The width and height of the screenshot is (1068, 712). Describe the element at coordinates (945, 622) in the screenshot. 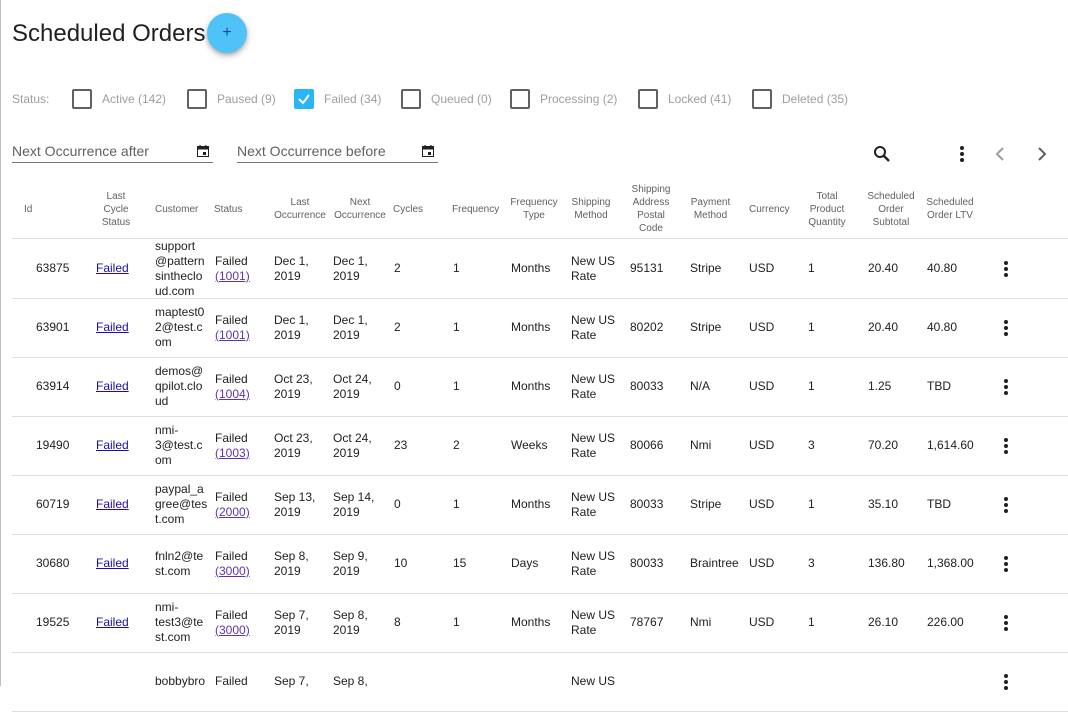

I see `ltv-cell: 226.00` at that location.